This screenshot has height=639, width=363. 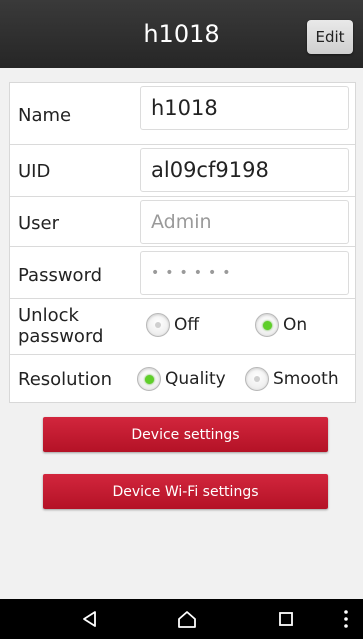 I want to click on resolution-quality-label: Quality, so click(x=195, y=379).